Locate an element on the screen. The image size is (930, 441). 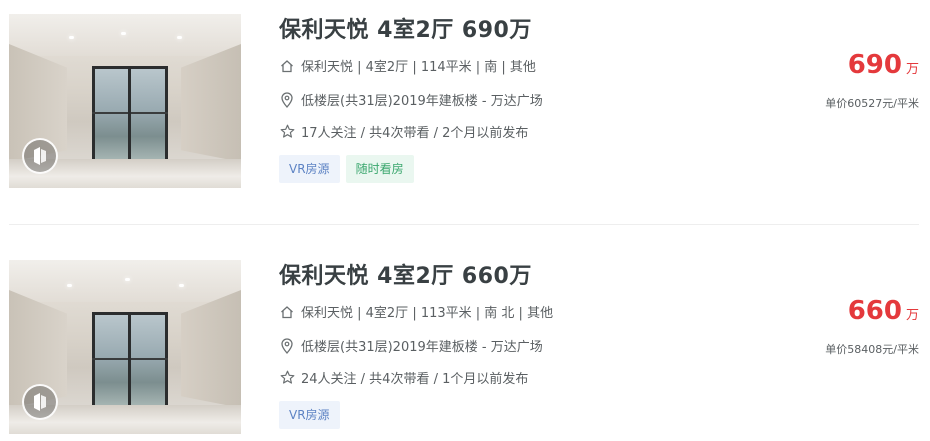
follow-info: 17人关注 / 共4次带看 / 2个月以前发布 is located at coordinates (415, 133).